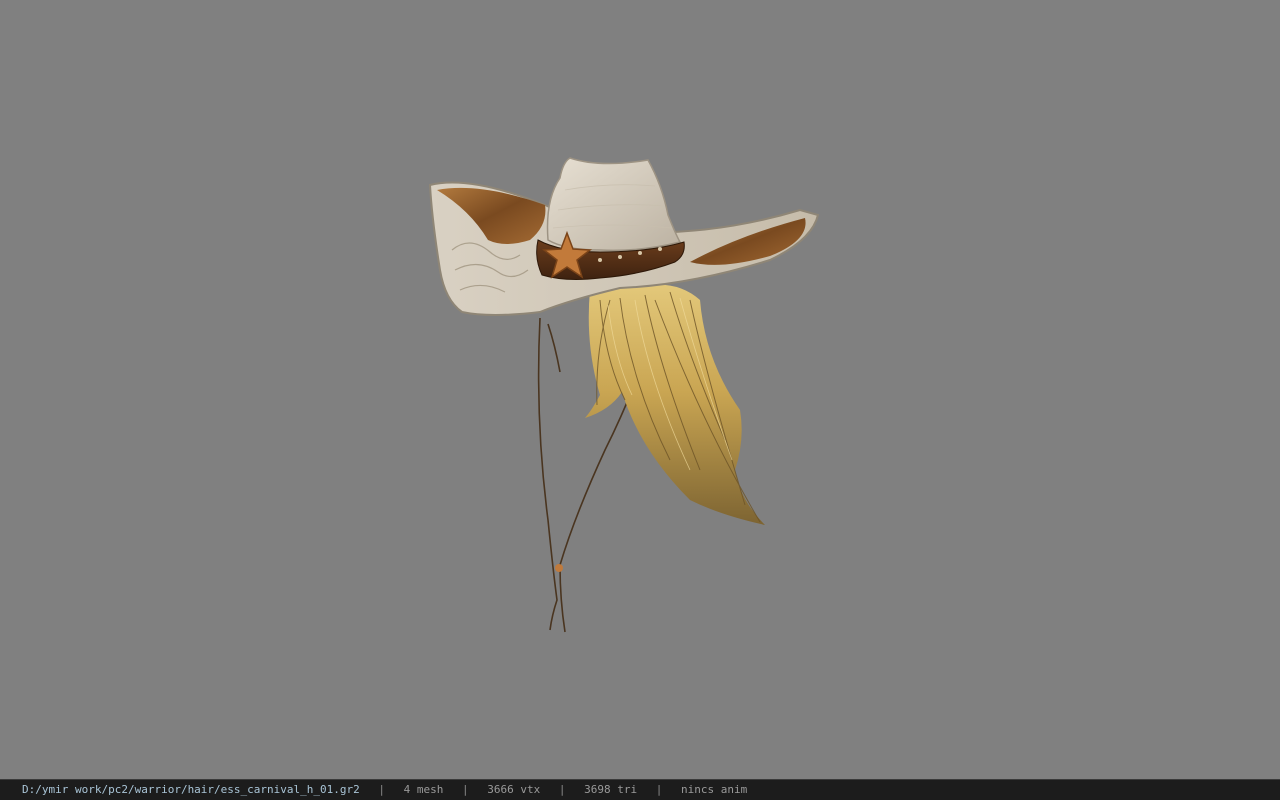 The width and height of the screenshot is (1280, 800). Describe the element at coordinates (675, 404) in the screenshot. I see `hair-strands` at that location.